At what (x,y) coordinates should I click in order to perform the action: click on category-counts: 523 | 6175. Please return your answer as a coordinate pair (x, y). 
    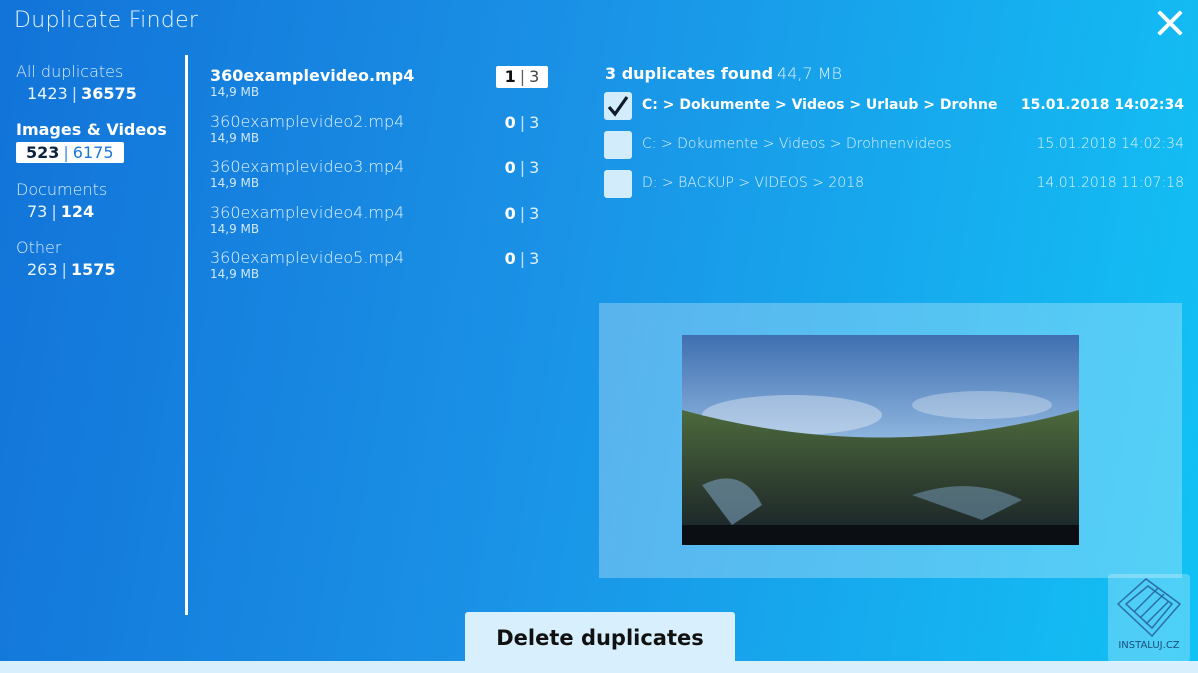
    Looking at the image, I should click on (70, 152).